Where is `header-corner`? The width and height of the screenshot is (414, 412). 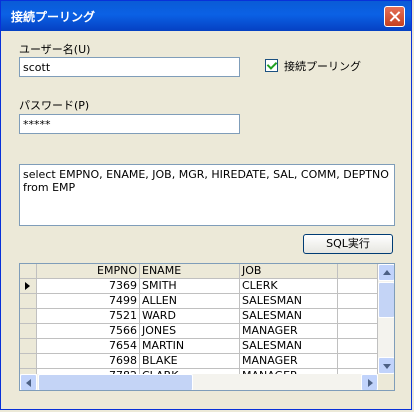 header-corner is located at coordinates (28, 271).